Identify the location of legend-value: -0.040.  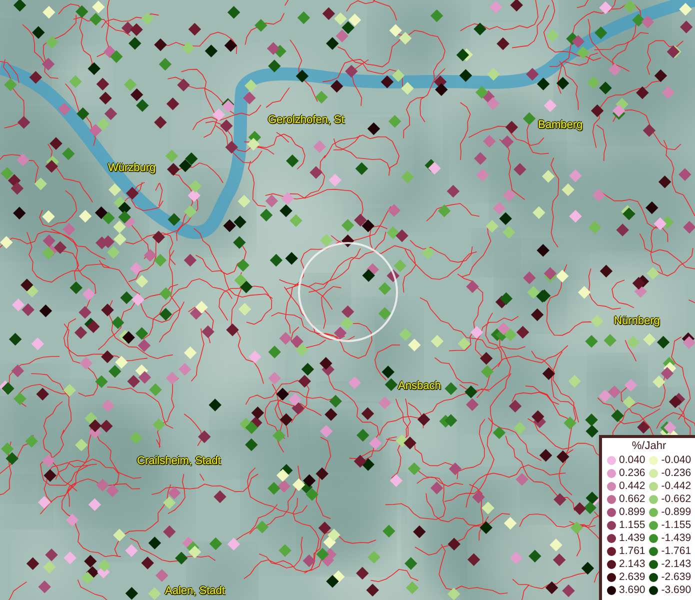
(676, 460).